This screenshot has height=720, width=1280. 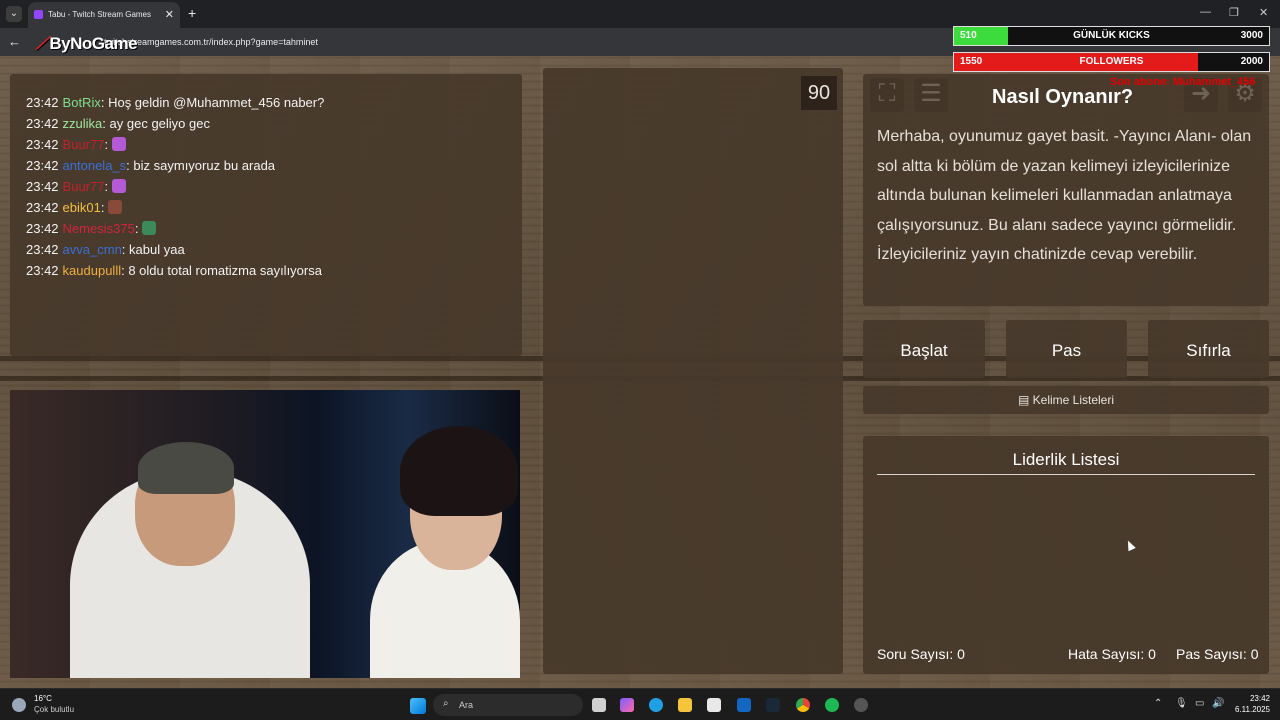 What do you see at coordinates (99, 14) in the screenshot?
I see `tab-title: Tabu - Twitch Stream Games` at bounding box center [99, 14].